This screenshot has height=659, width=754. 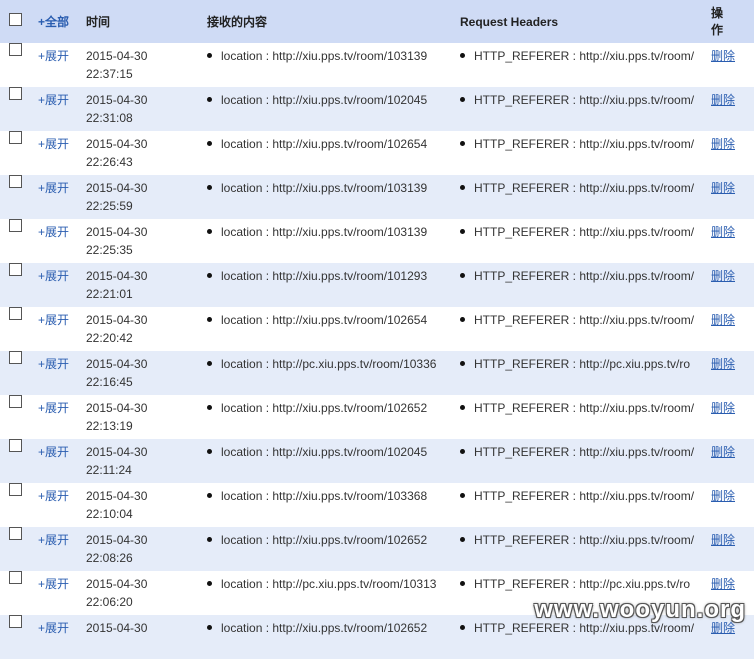 I want to click on time-column-header: 时间, so click(x=98, y=21).